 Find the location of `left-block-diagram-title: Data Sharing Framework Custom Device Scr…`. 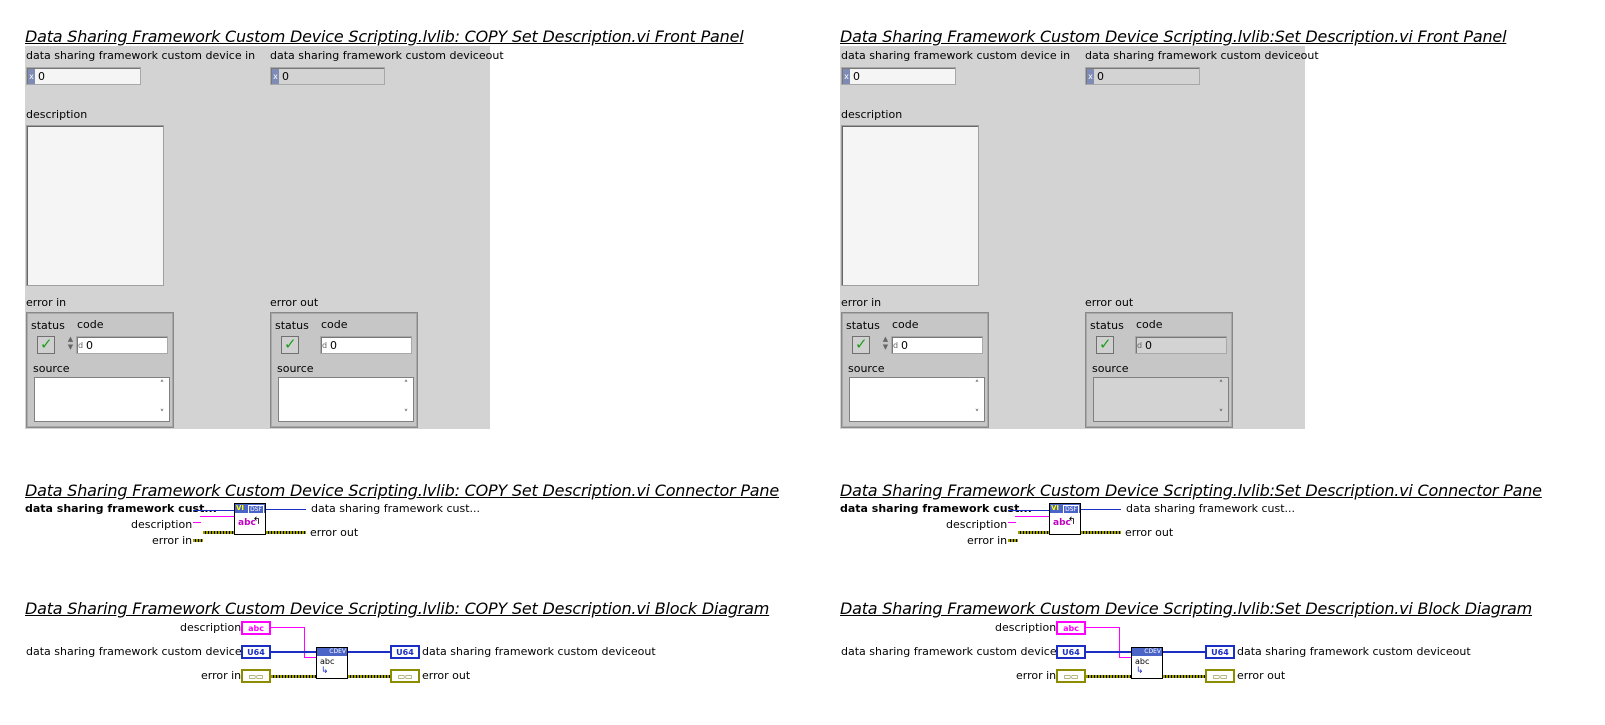

left-block-diagram-title: Data Sharing Framework Custom Device Scr… is located at coordinates (397, 608).